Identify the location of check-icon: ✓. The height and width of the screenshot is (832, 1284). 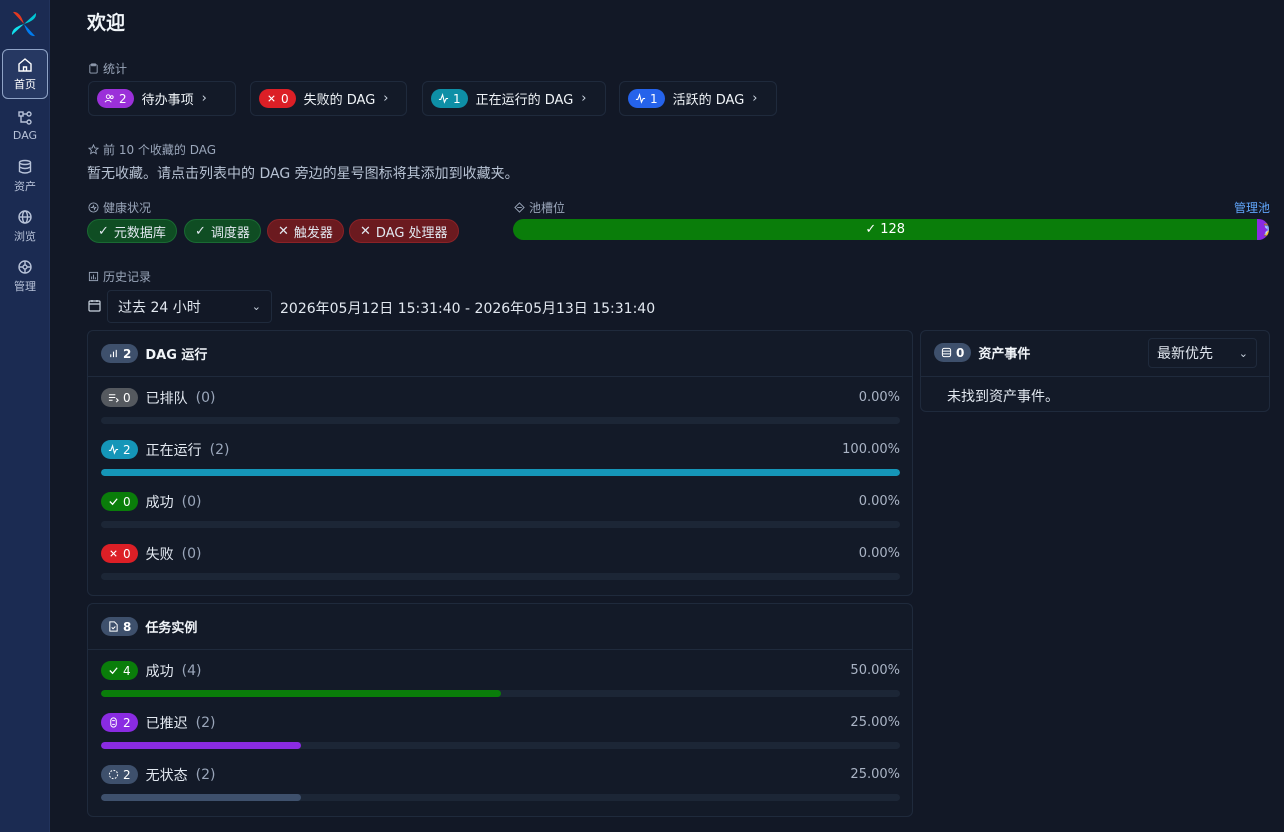
(200, 231).